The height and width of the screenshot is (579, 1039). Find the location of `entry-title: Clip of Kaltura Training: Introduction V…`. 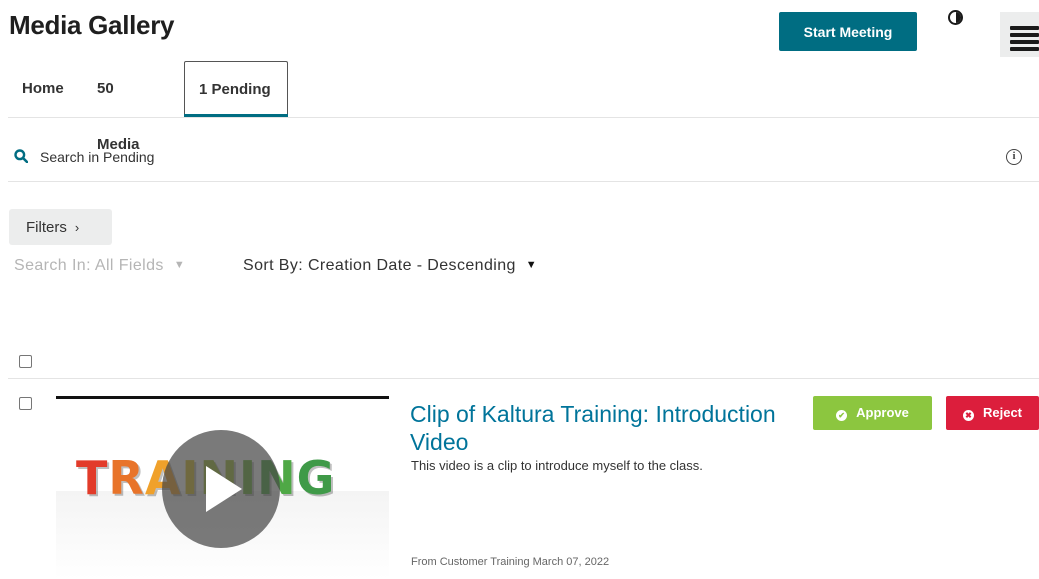

entry-title: Clip of Kaltura Training: Introduction V… is located at coordinates (602, 428).